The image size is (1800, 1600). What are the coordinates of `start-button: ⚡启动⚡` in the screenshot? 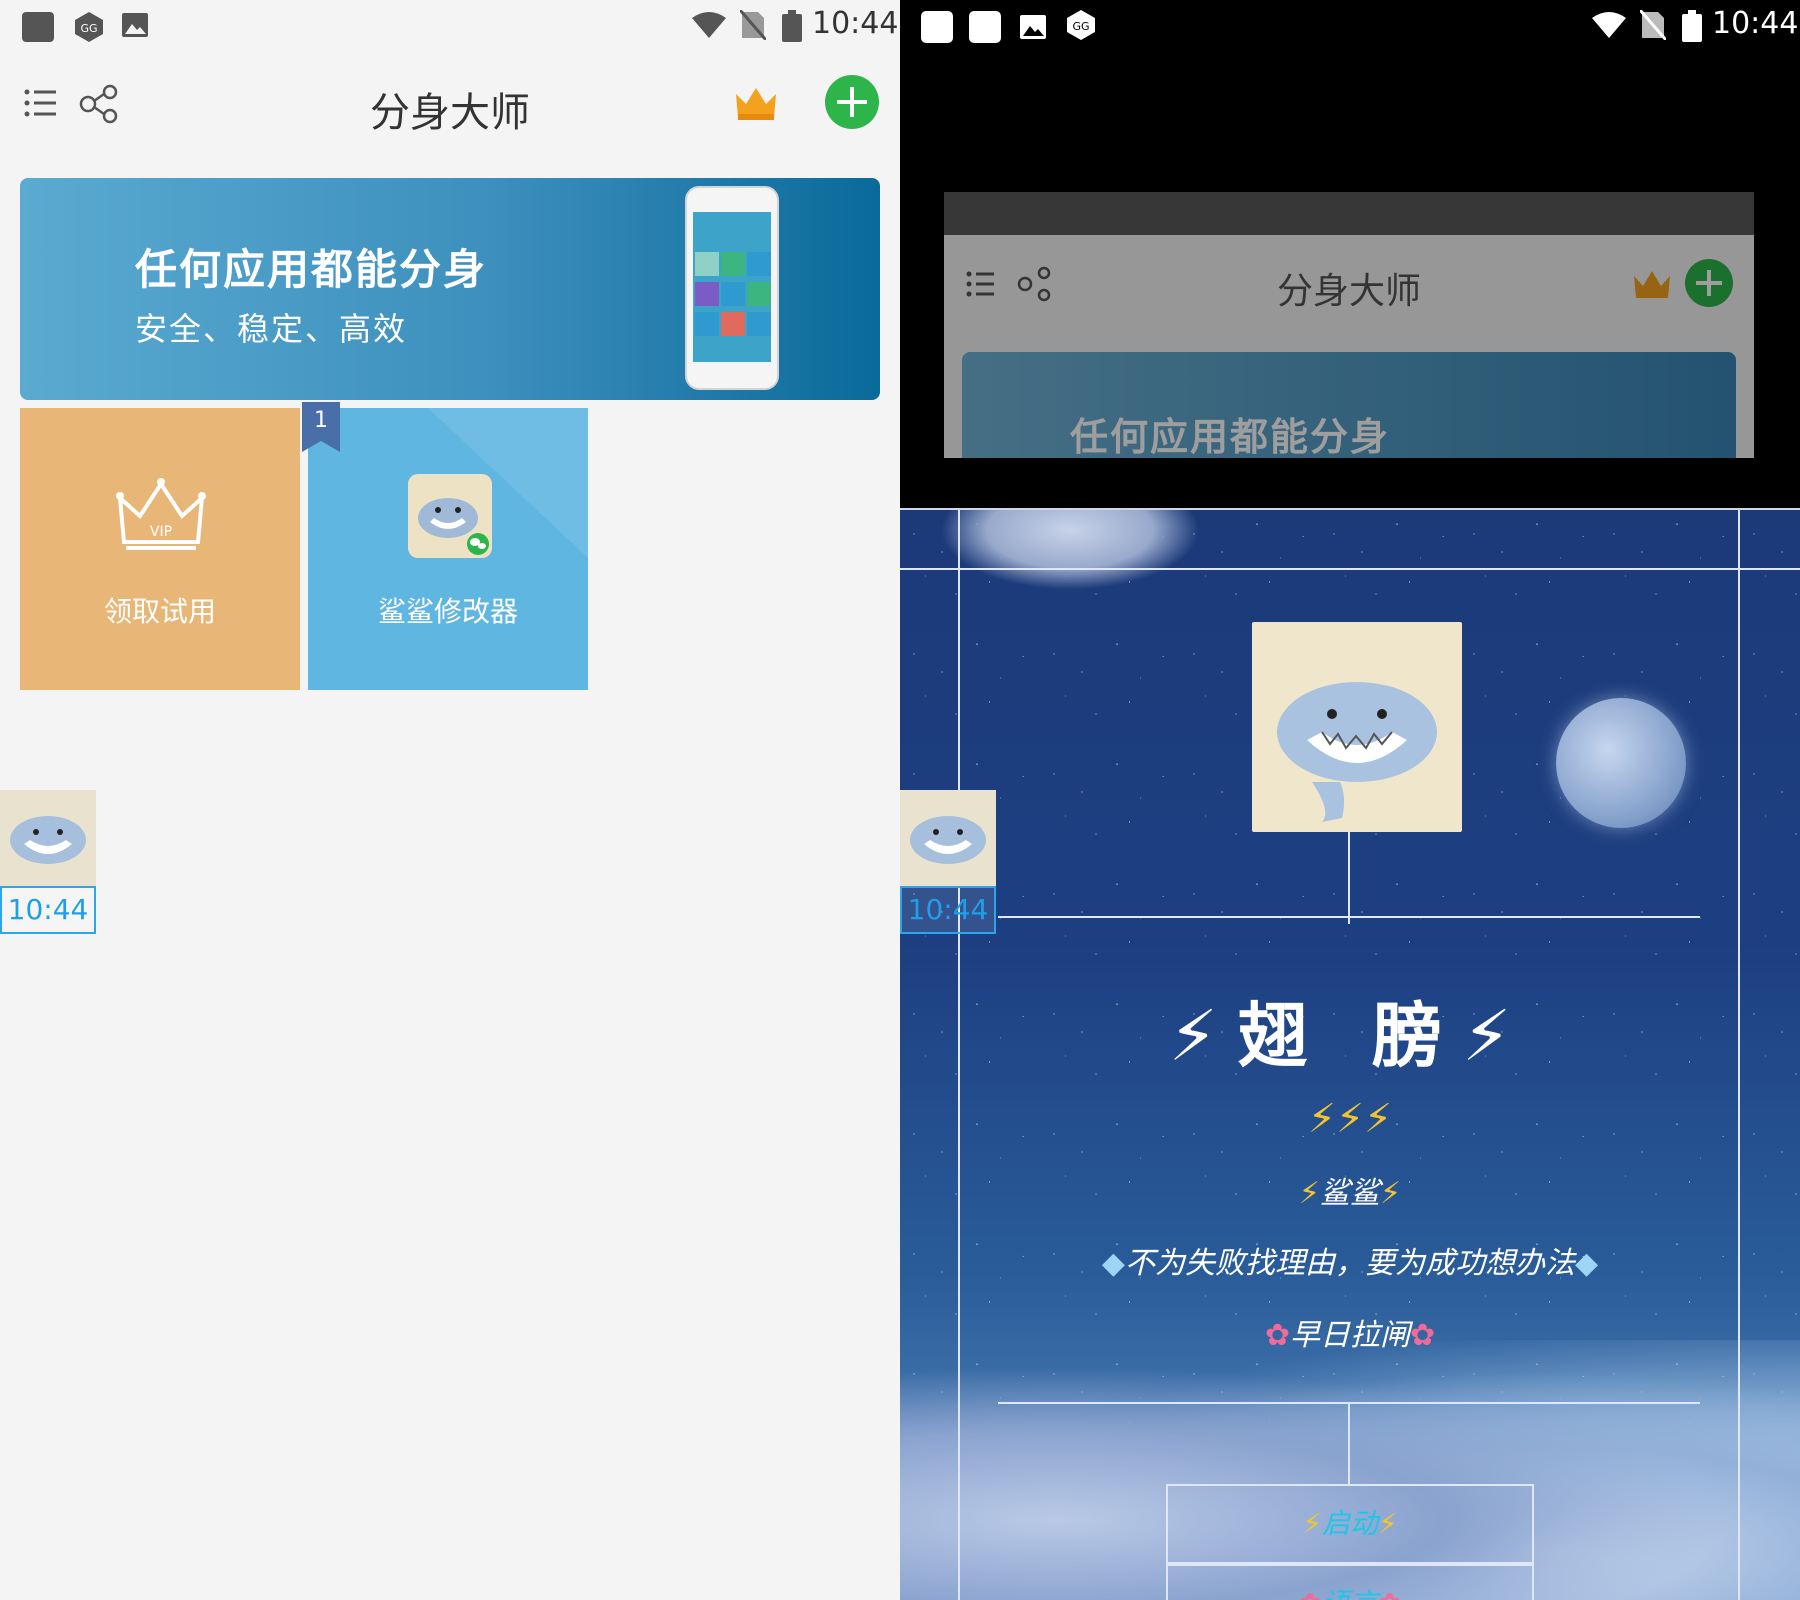 It's located at (1350, 1524).